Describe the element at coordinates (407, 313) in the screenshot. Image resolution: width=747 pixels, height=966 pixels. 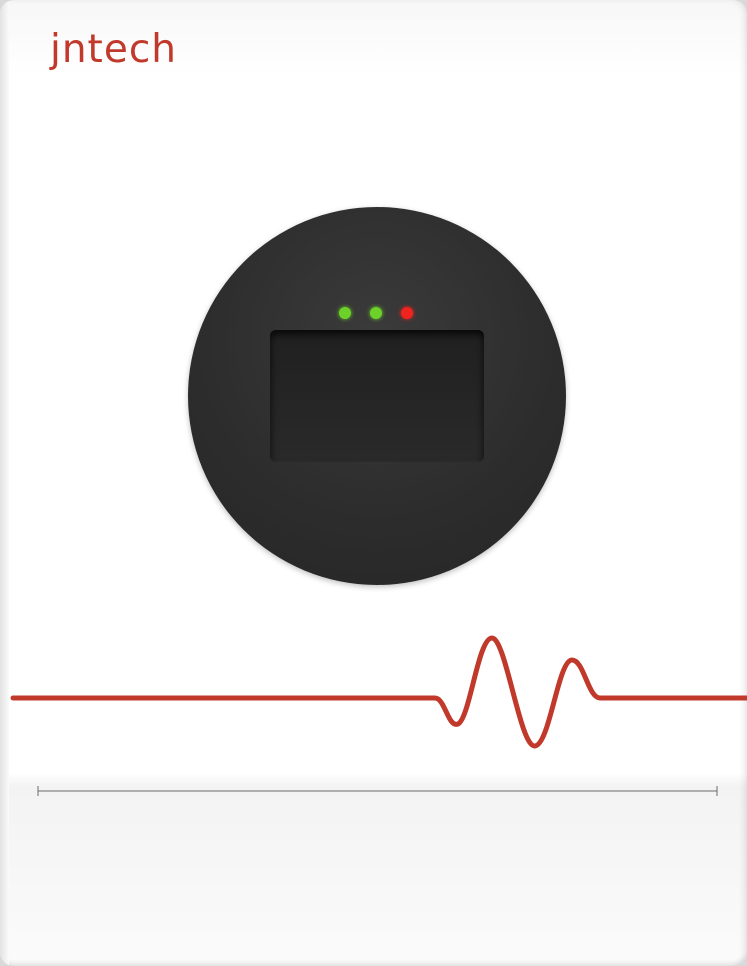
I see `status-led-red` at that location.